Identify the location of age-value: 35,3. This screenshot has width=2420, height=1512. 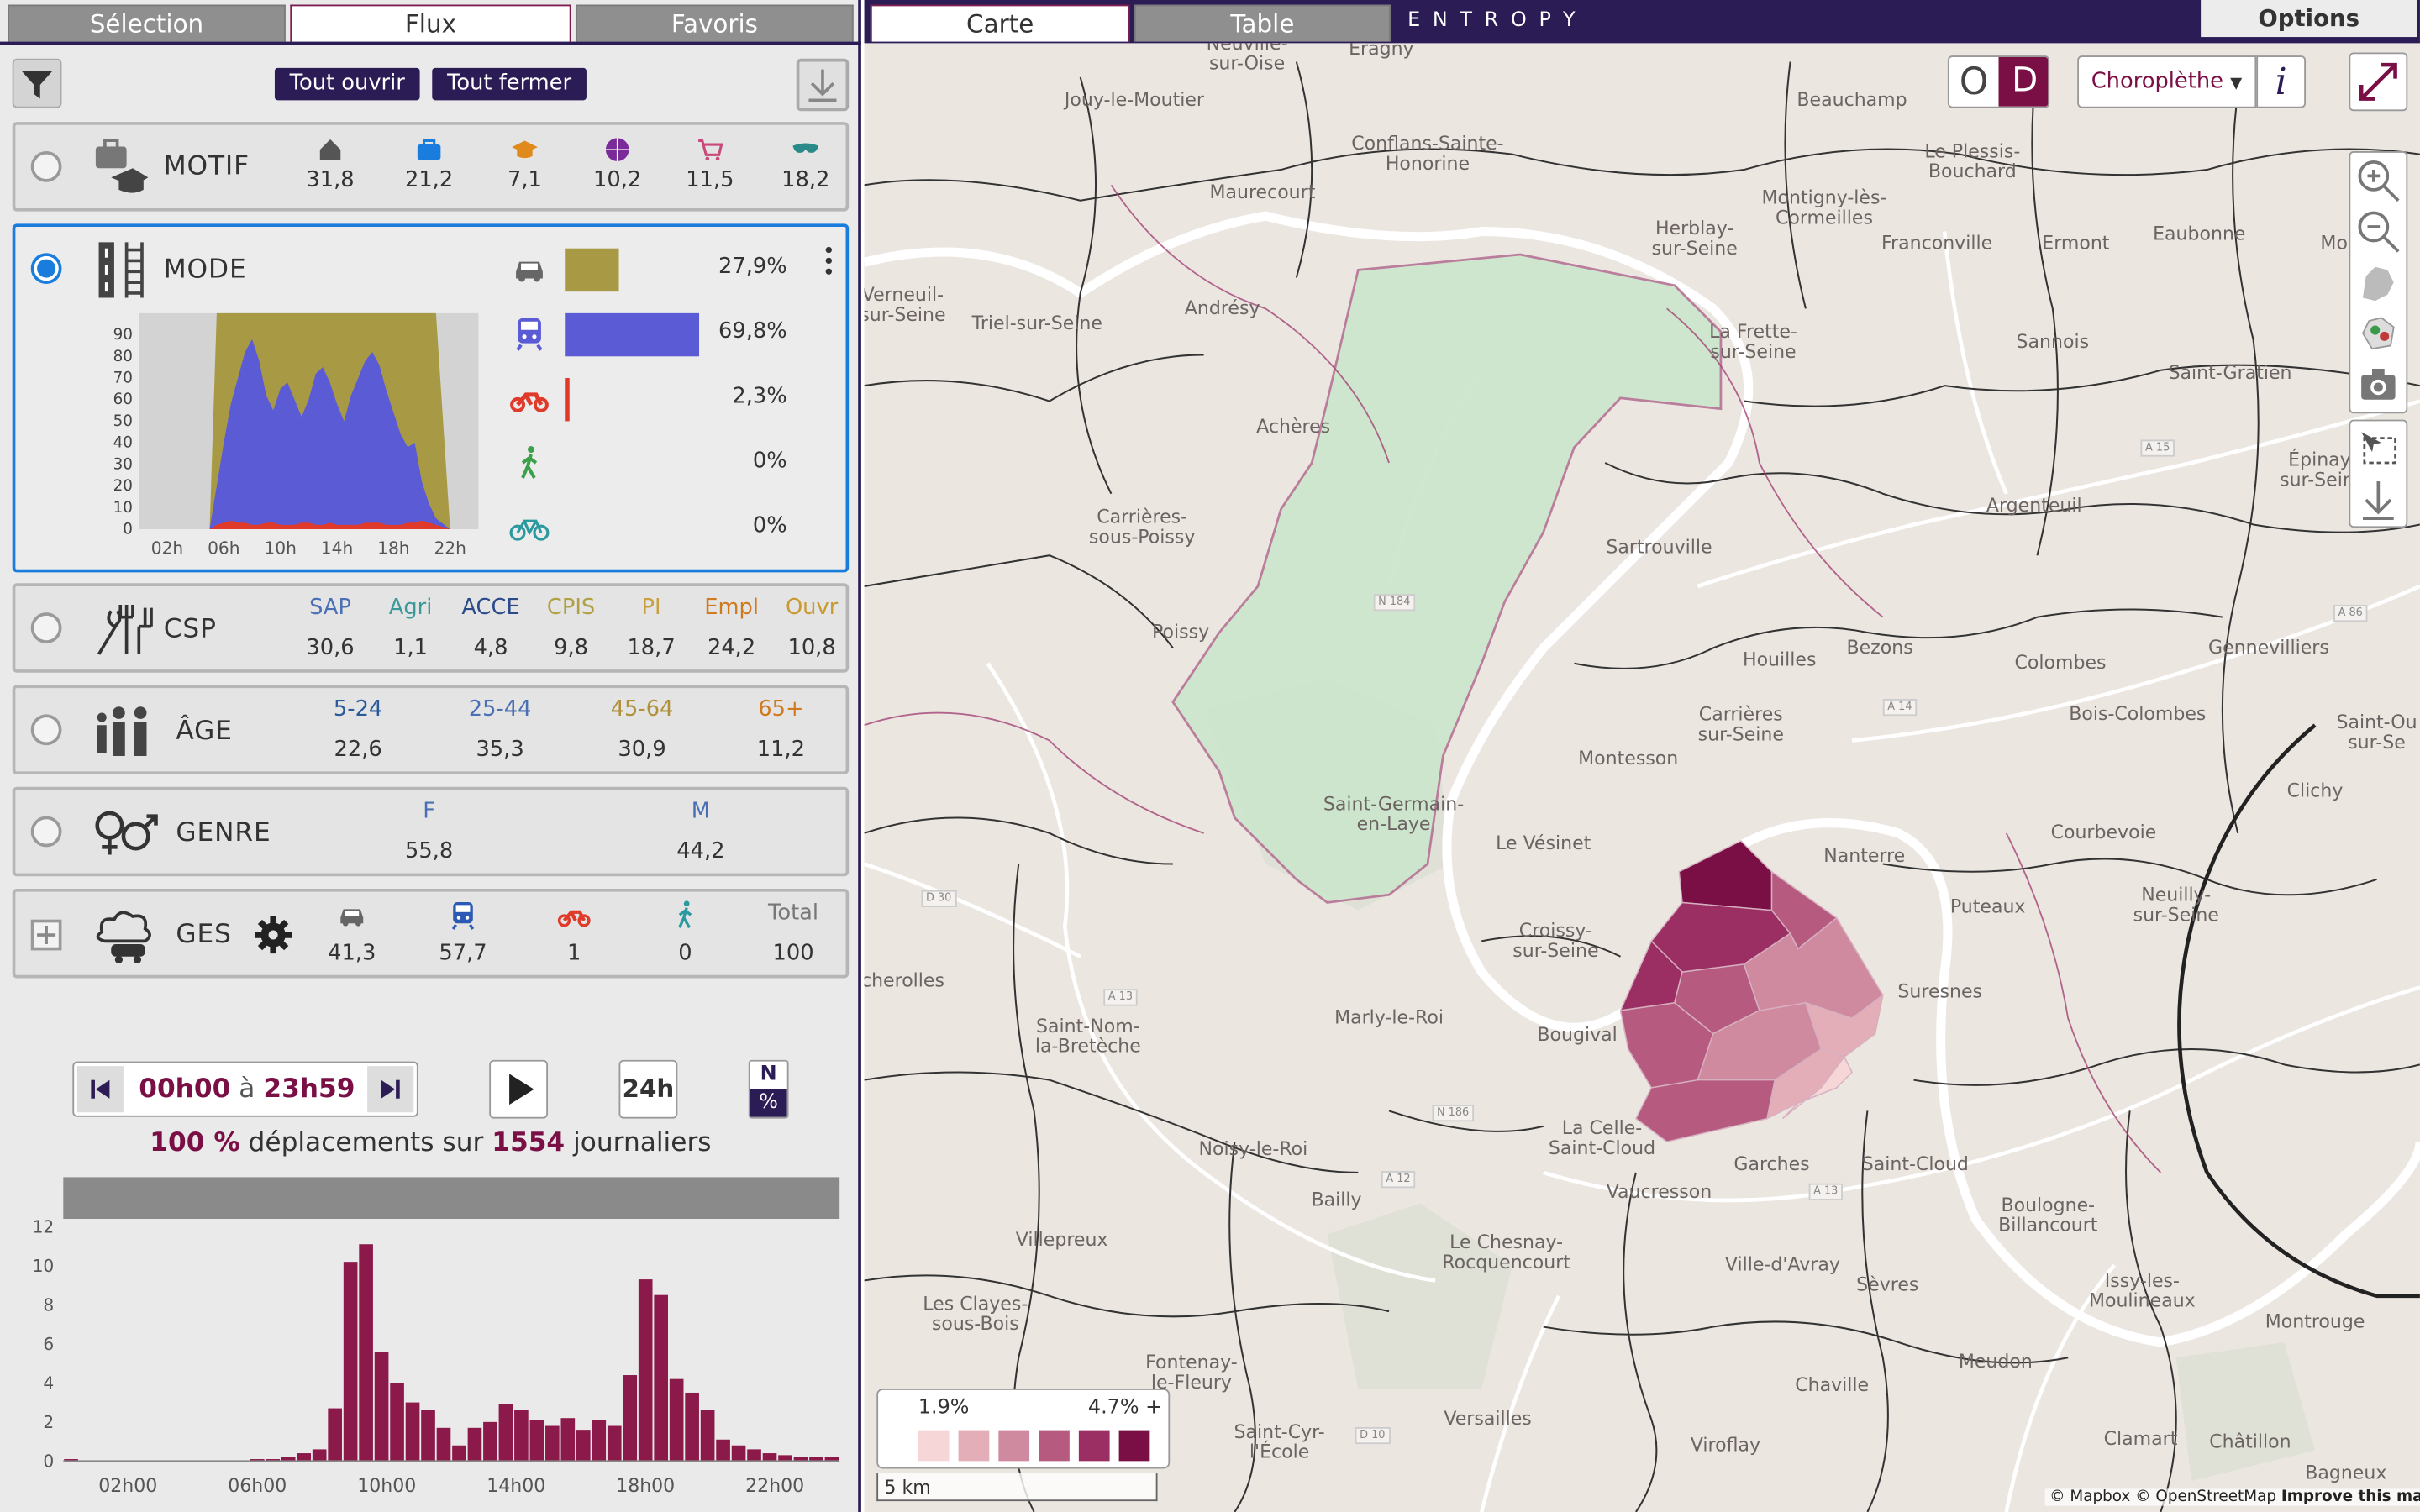
(500, 750).